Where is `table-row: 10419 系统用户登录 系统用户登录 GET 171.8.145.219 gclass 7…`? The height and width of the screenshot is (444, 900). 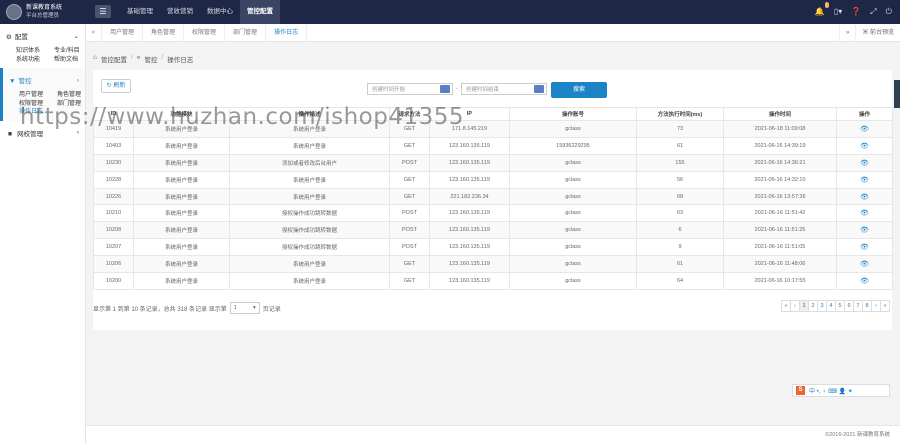 table-row: 10419 系统用户登录 系统用户登录 GET 171.8.145.219 gclass 7… is located at coordinates (493, 129).